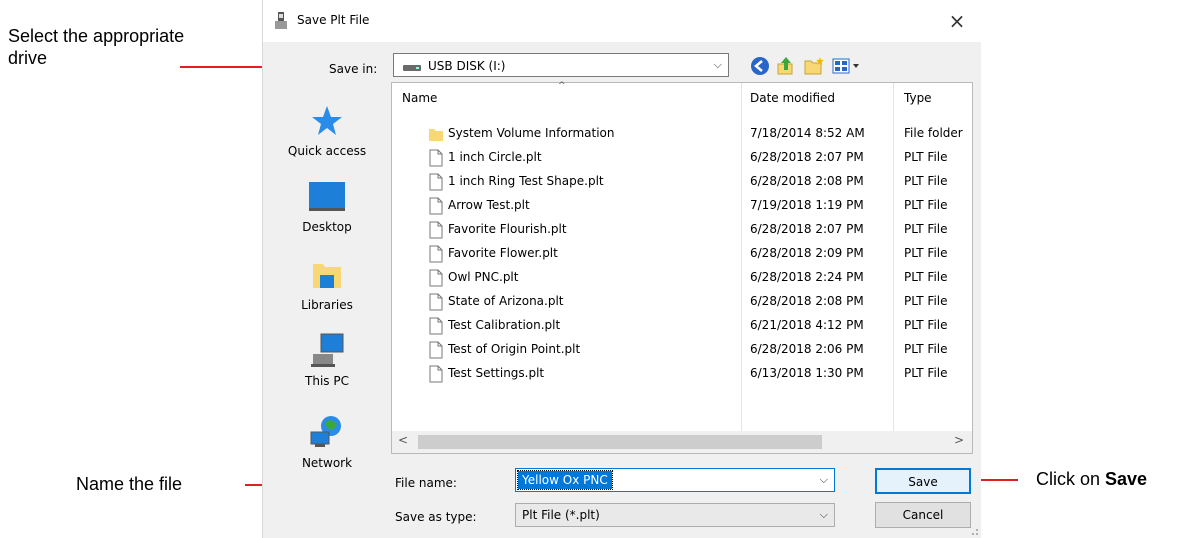 This screenshot has height=538, width=1190. I want to click on file-name: Test Calibration.plt, so click(504, 325).